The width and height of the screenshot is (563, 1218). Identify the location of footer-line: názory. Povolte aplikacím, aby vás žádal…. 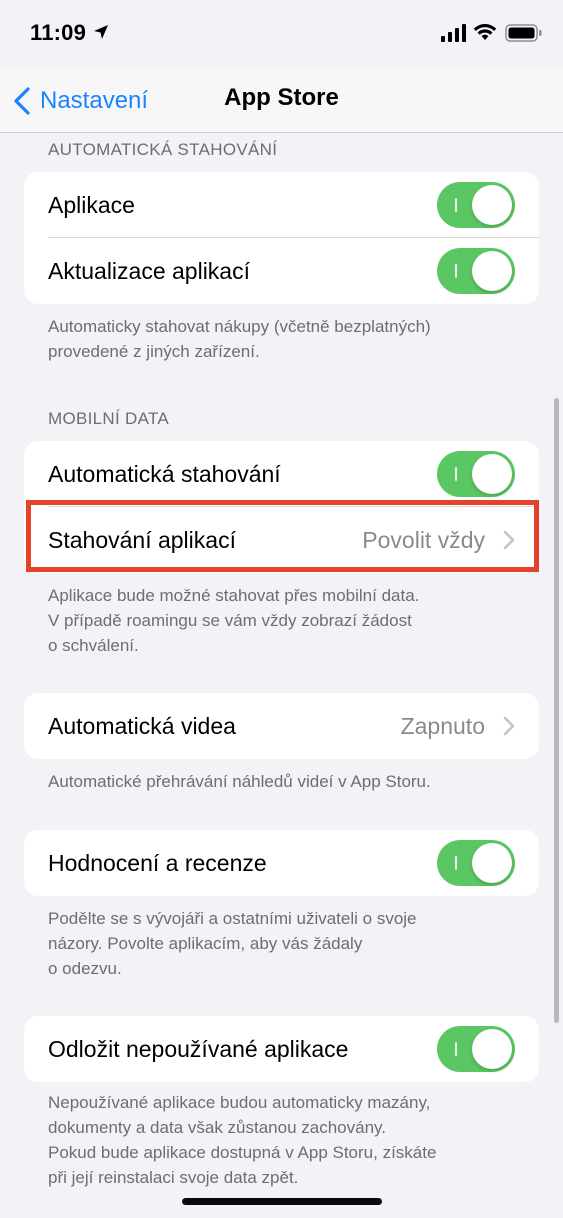
(205, 943).